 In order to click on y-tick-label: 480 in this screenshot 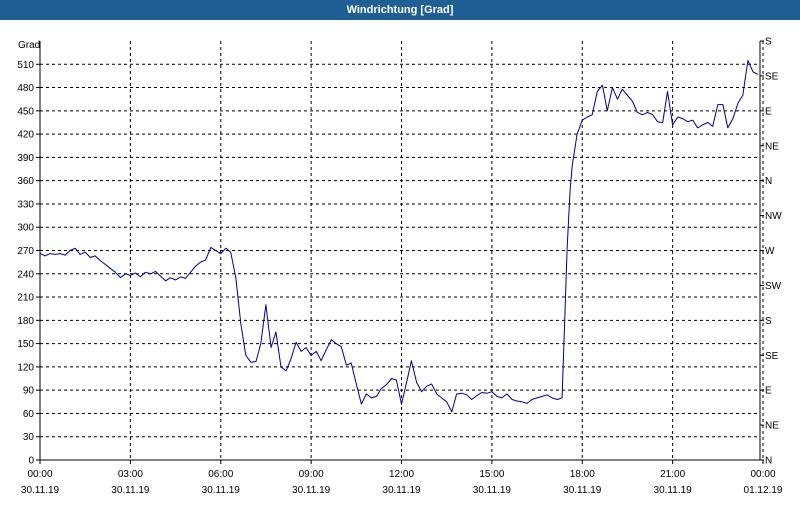, I will do `click(25, 88)`.